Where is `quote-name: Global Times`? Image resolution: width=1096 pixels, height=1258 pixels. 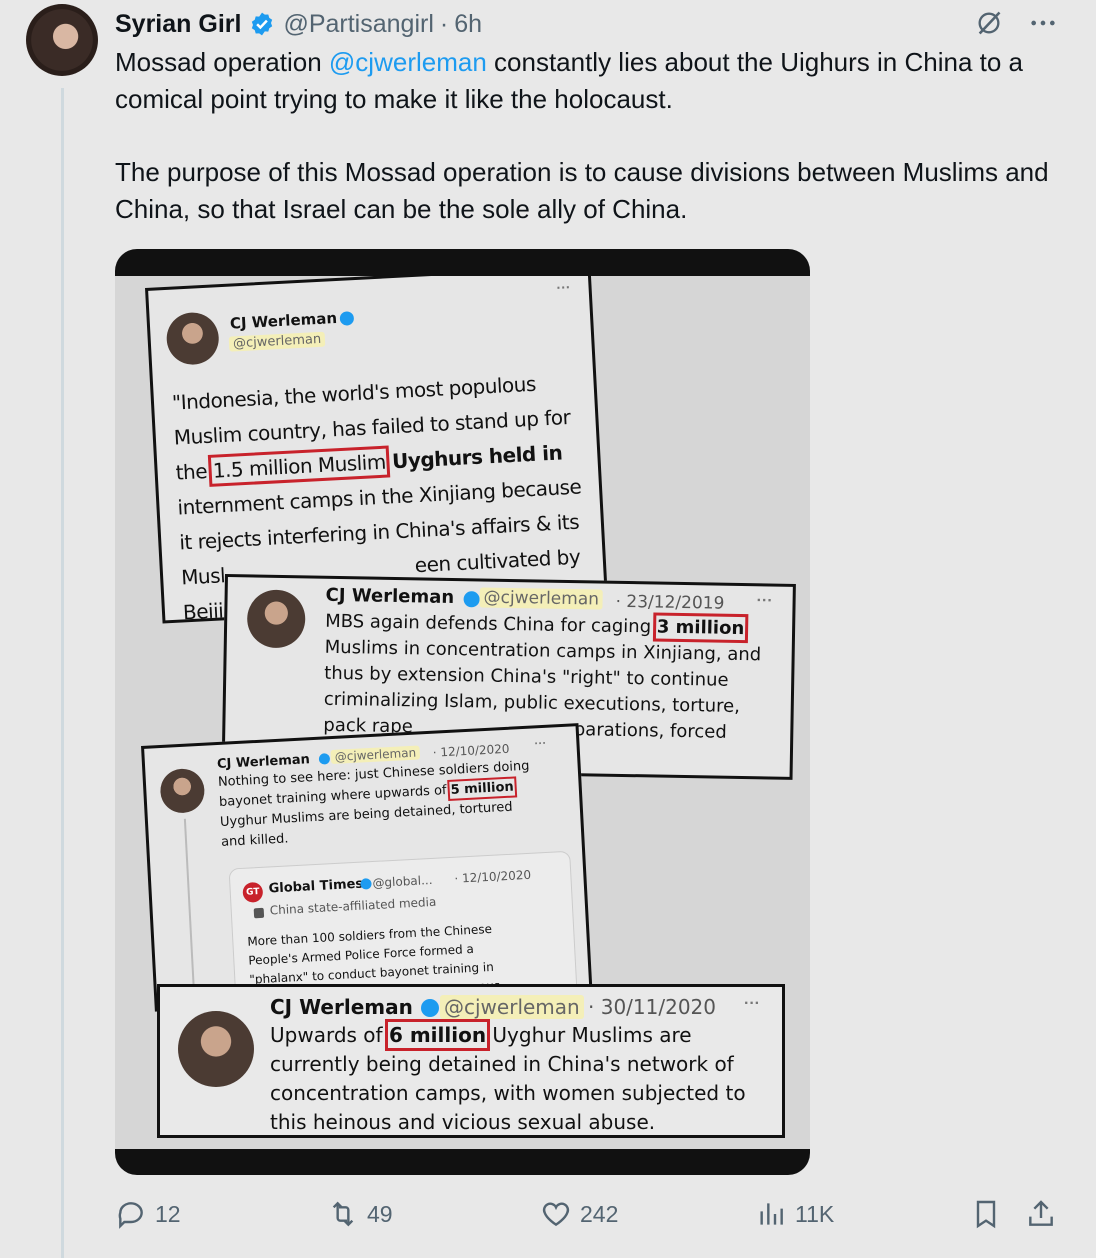
quote-name: Global Times is located at coordinates (316, 886).